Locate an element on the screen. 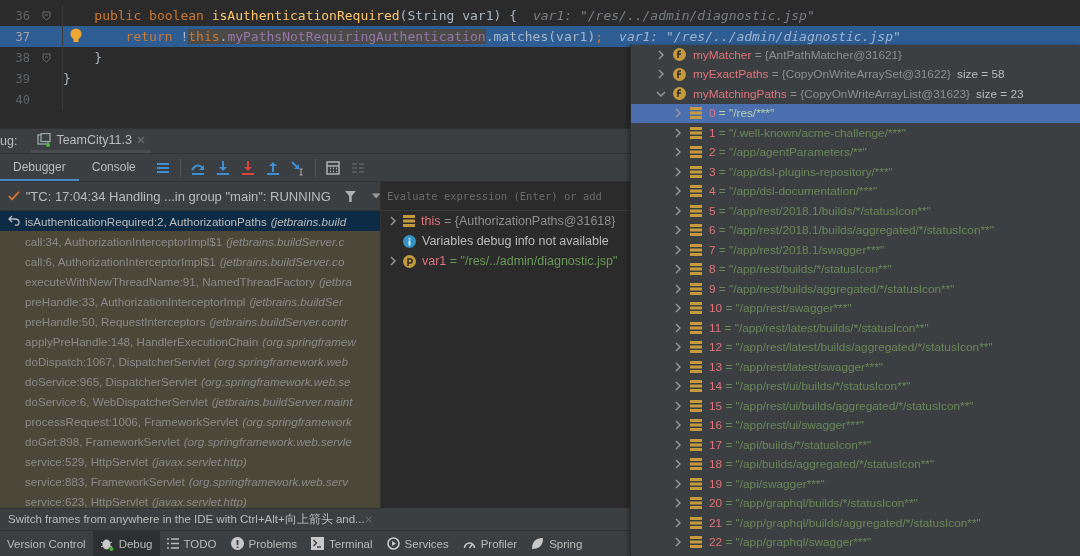 This screenshot has height=556, width=1080. list-element-row: 19 = "/api/swagger***" is located at coordinates (855, 484).